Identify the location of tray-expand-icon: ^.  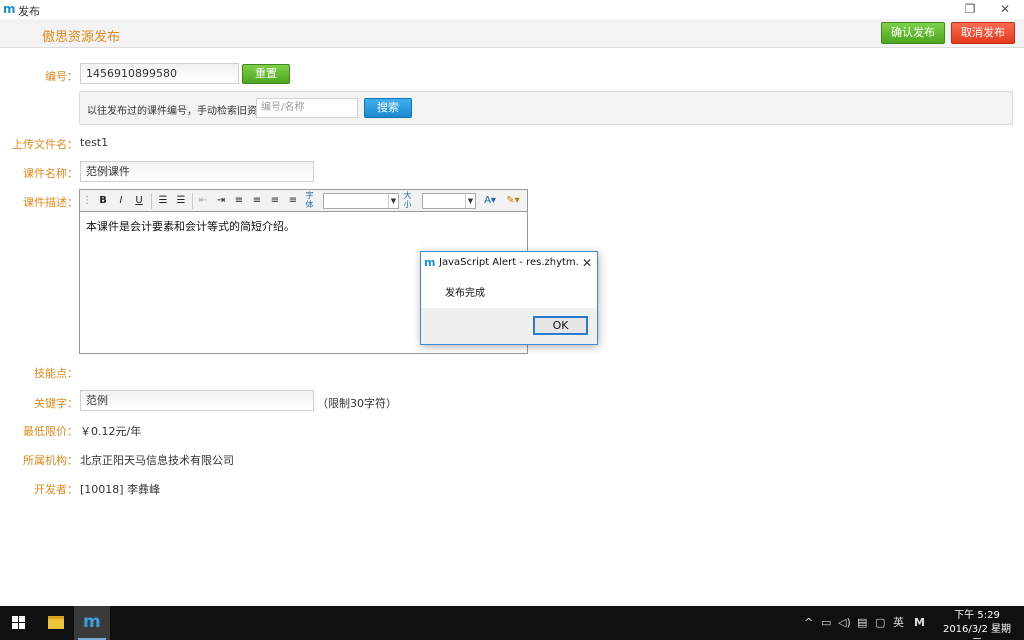
(808, 623).